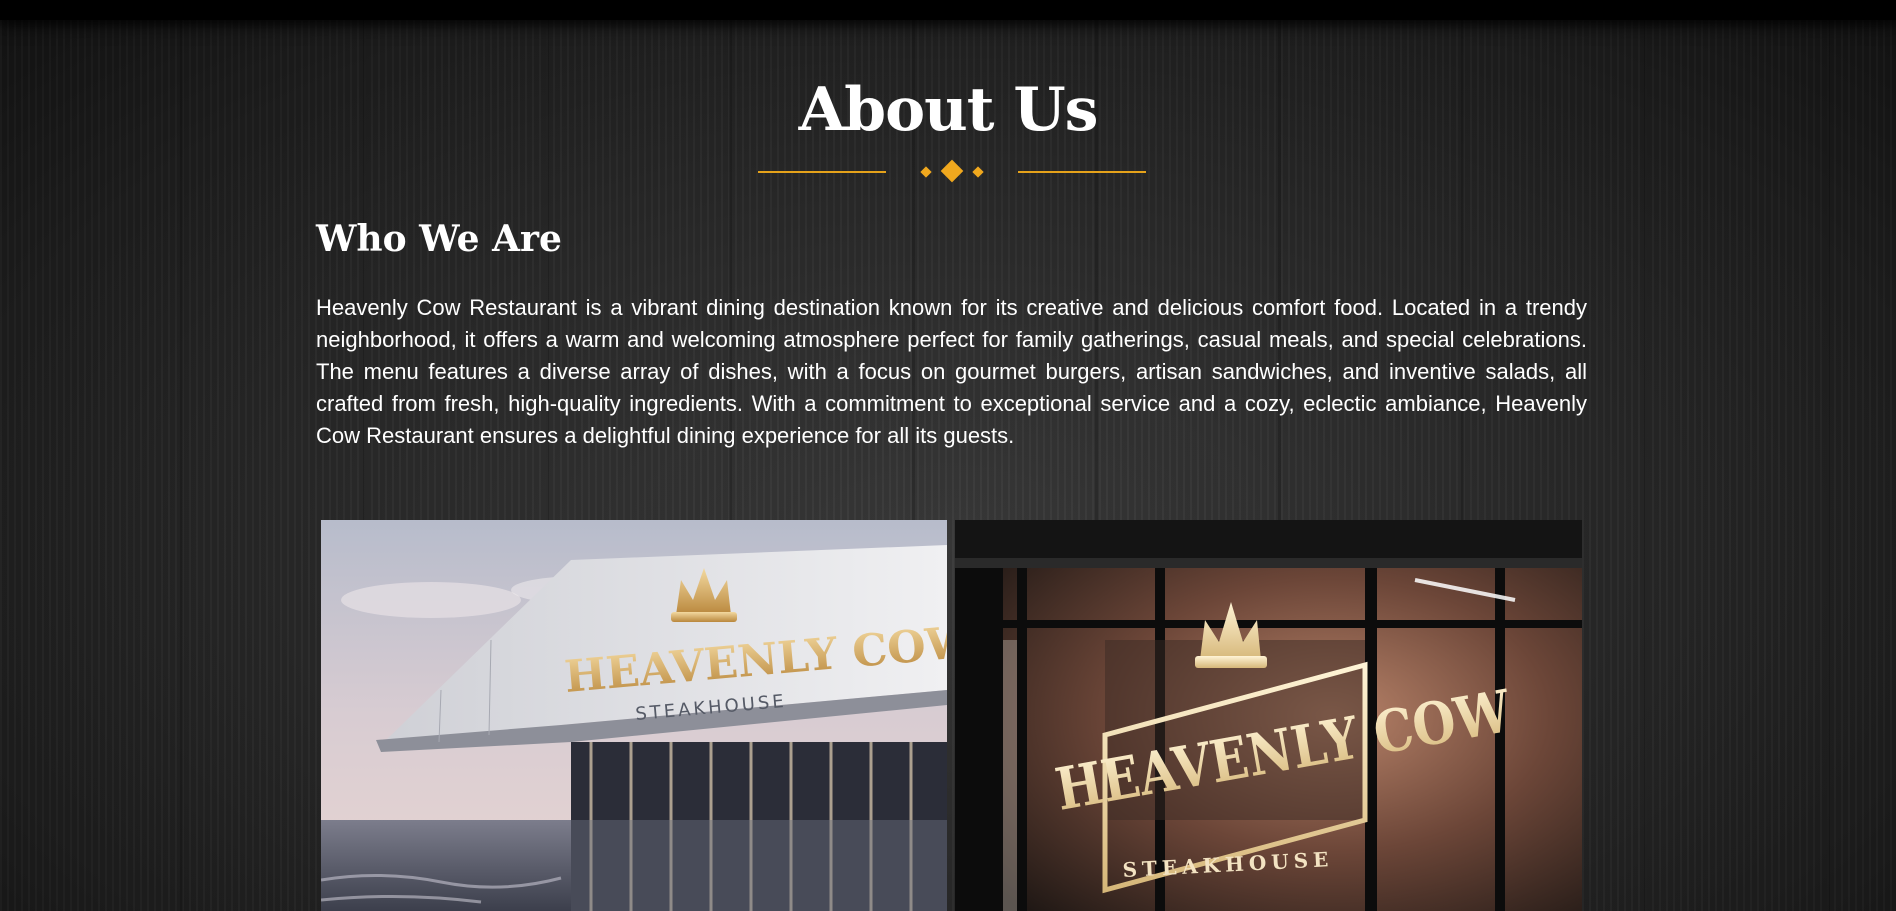  Describe the element at coordinates (439, 239) in the screenshot. I see `section-heading: Who We Are` at that location.